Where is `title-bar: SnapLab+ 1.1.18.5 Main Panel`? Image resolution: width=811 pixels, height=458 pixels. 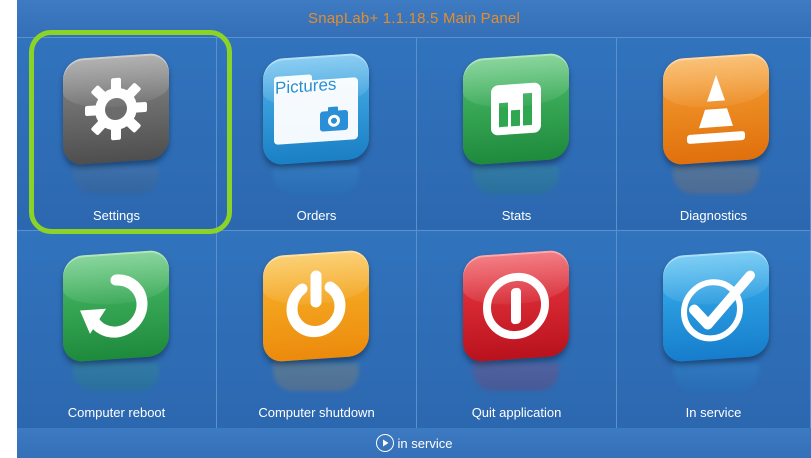 title-bar: SnapLab+ 1.1.18.5 Main Panel is located at coordinates (414, 19).